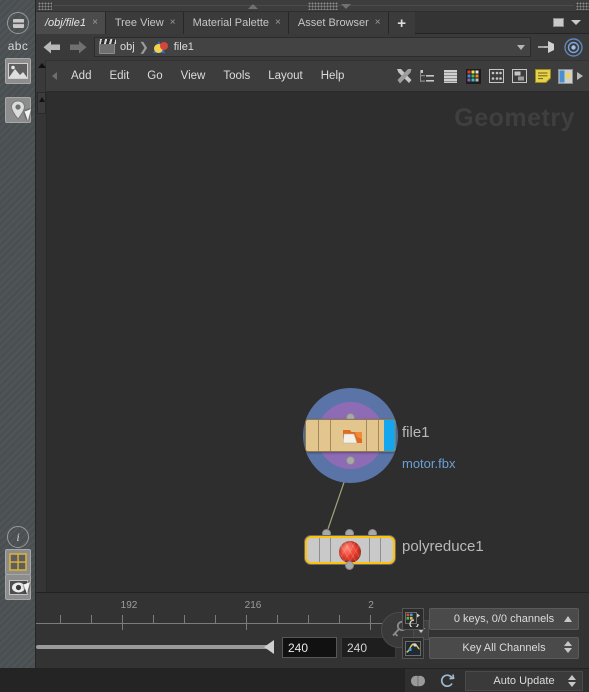 This screenshot has height=692, width=589. Describe the element at coordinates (504, 619) in the screenshot. I see `channels-summary-field: 0 keys, 0/0 channels` at that location.